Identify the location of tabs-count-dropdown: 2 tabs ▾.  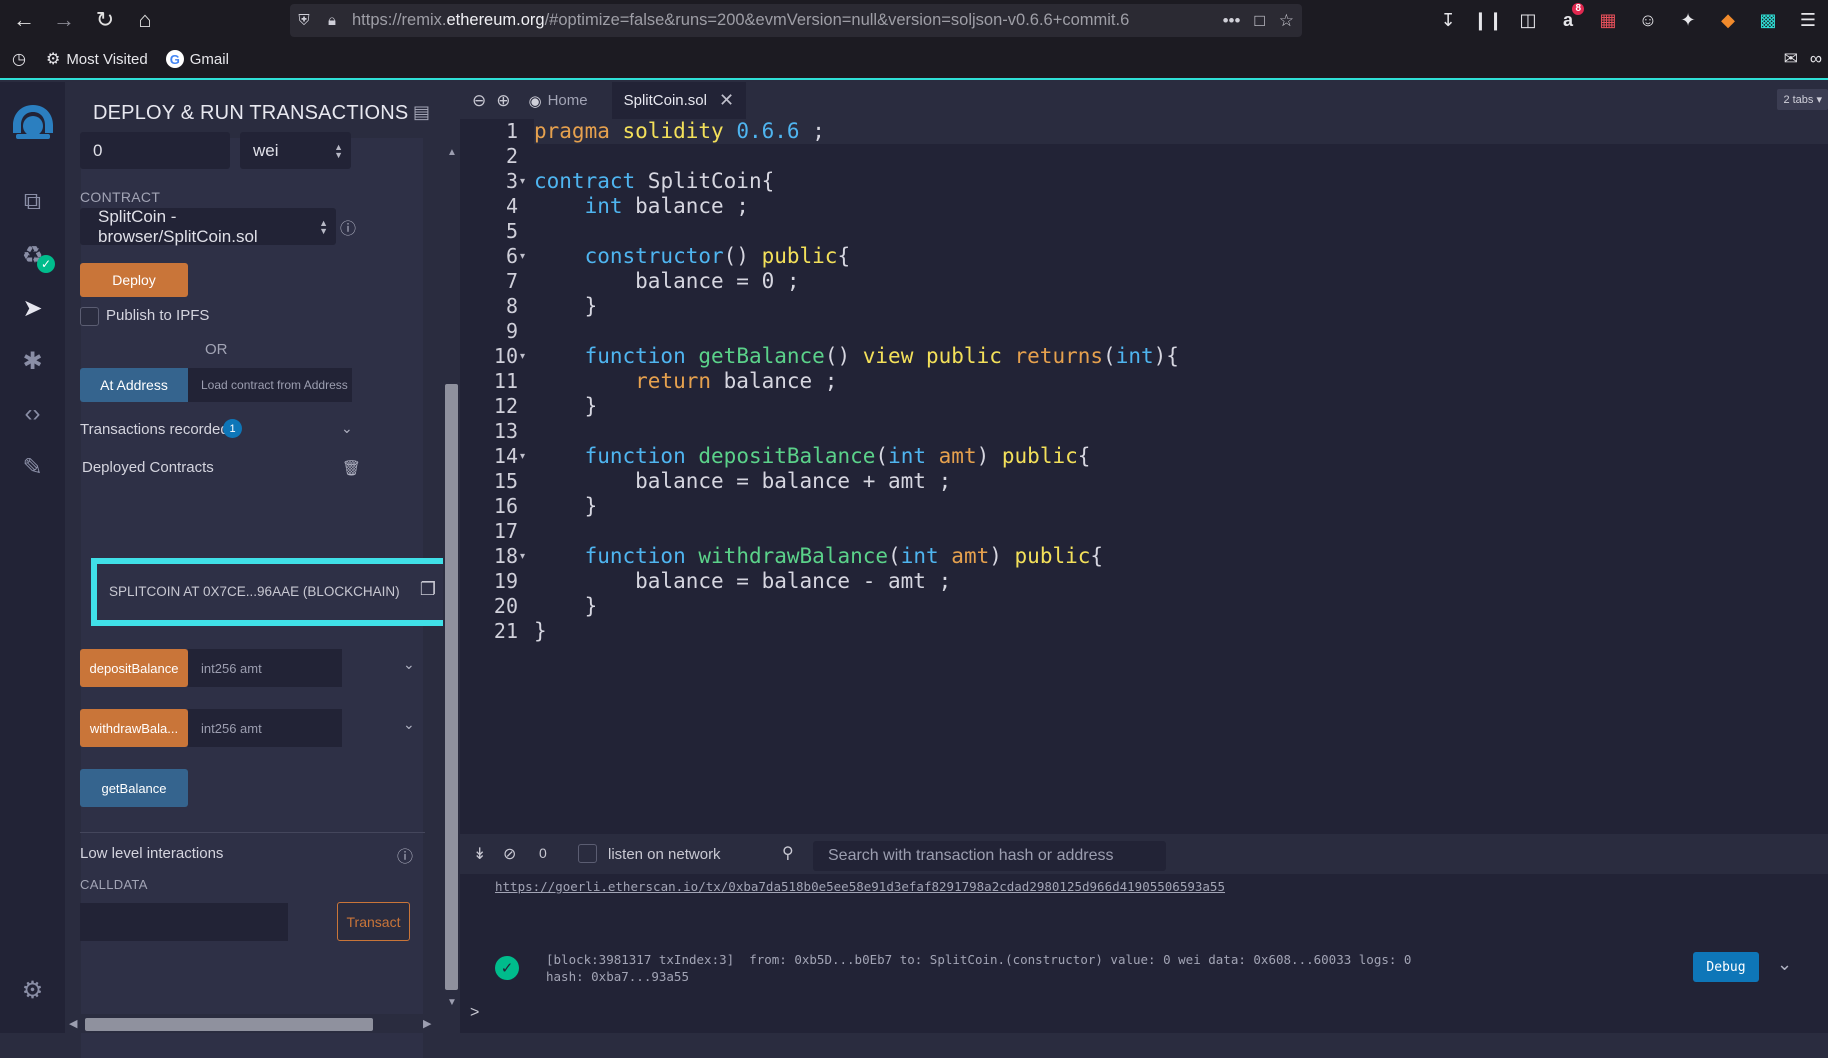
(1802, 99).